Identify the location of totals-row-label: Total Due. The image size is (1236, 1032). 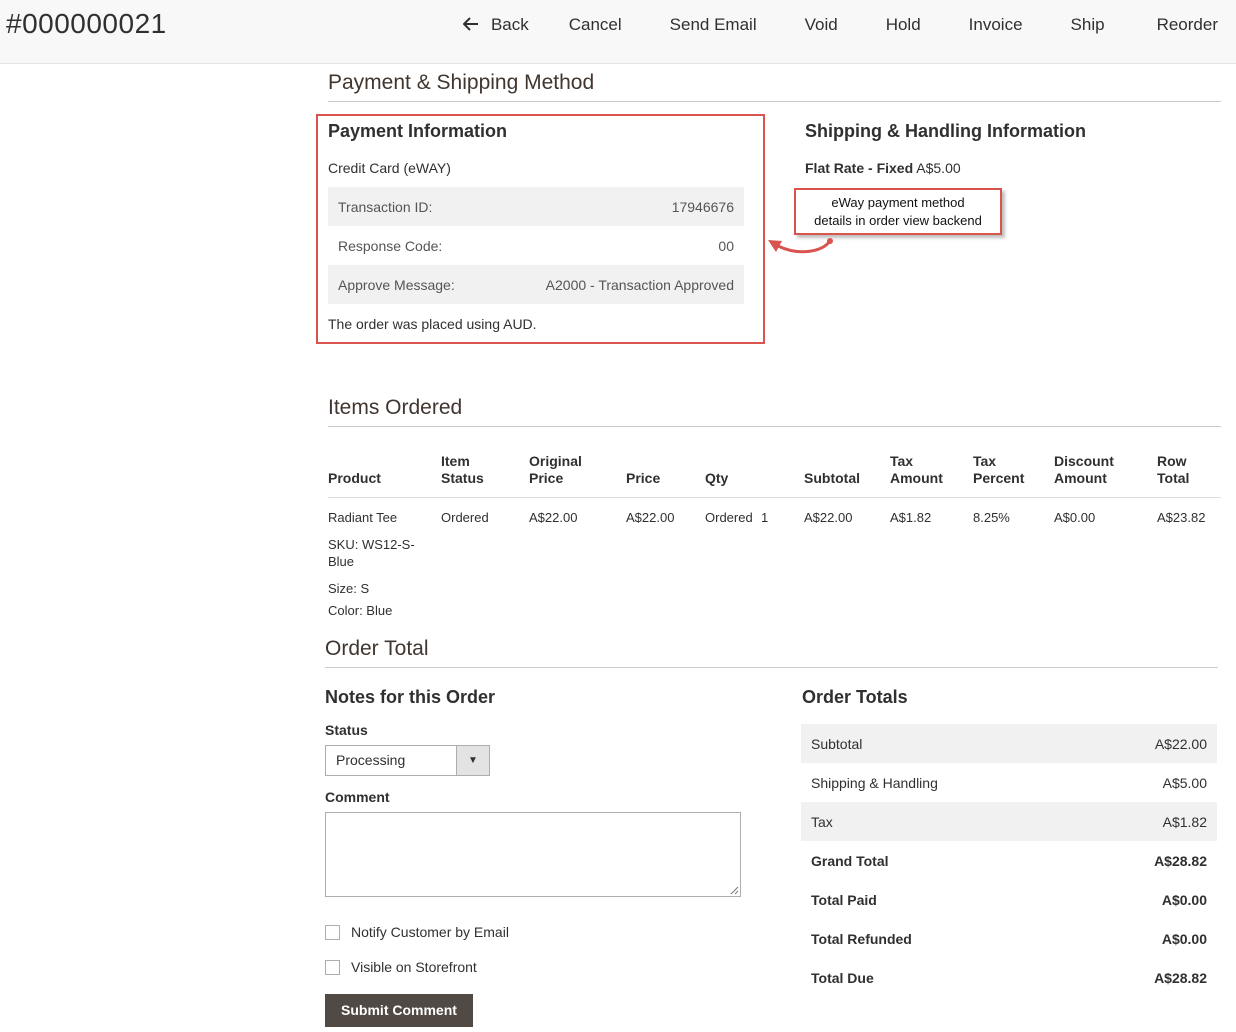
(842, 977).